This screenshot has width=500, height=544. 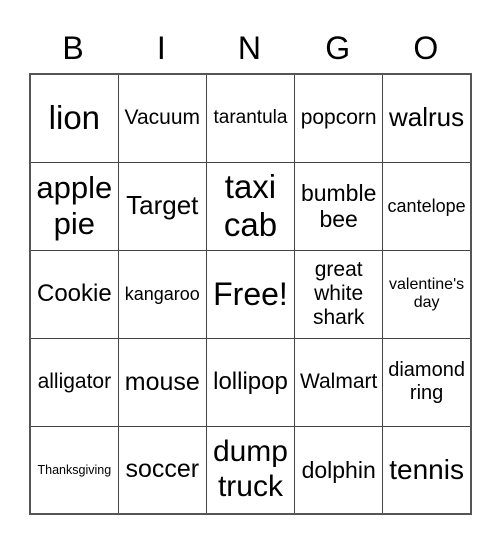 I want to click on bingo-cell-b4: alligator, so click(x=74, y=382).